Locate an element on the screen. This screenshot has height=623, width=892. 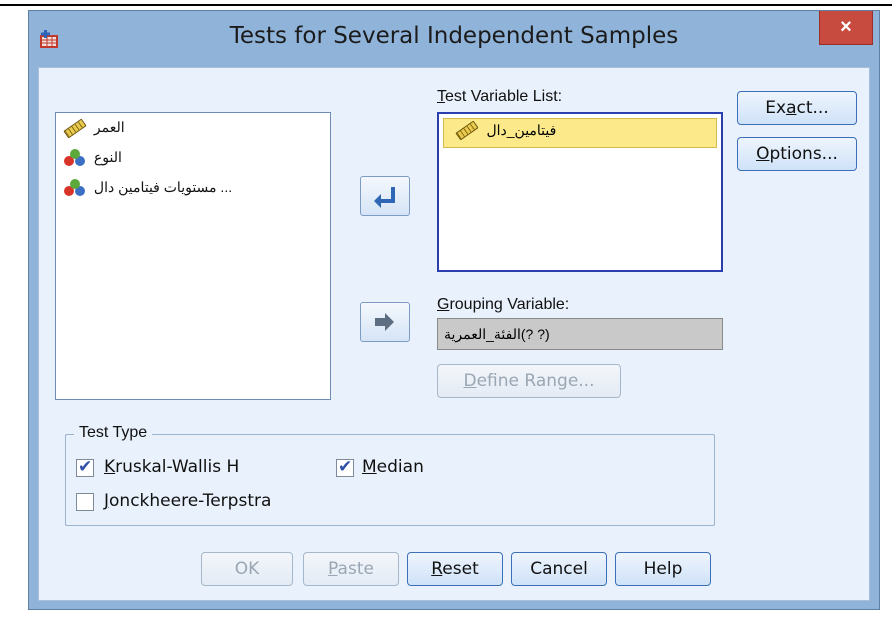
kruskal-wallis-label: Kruskal-Wallis H is located at coordinates (172, 467).